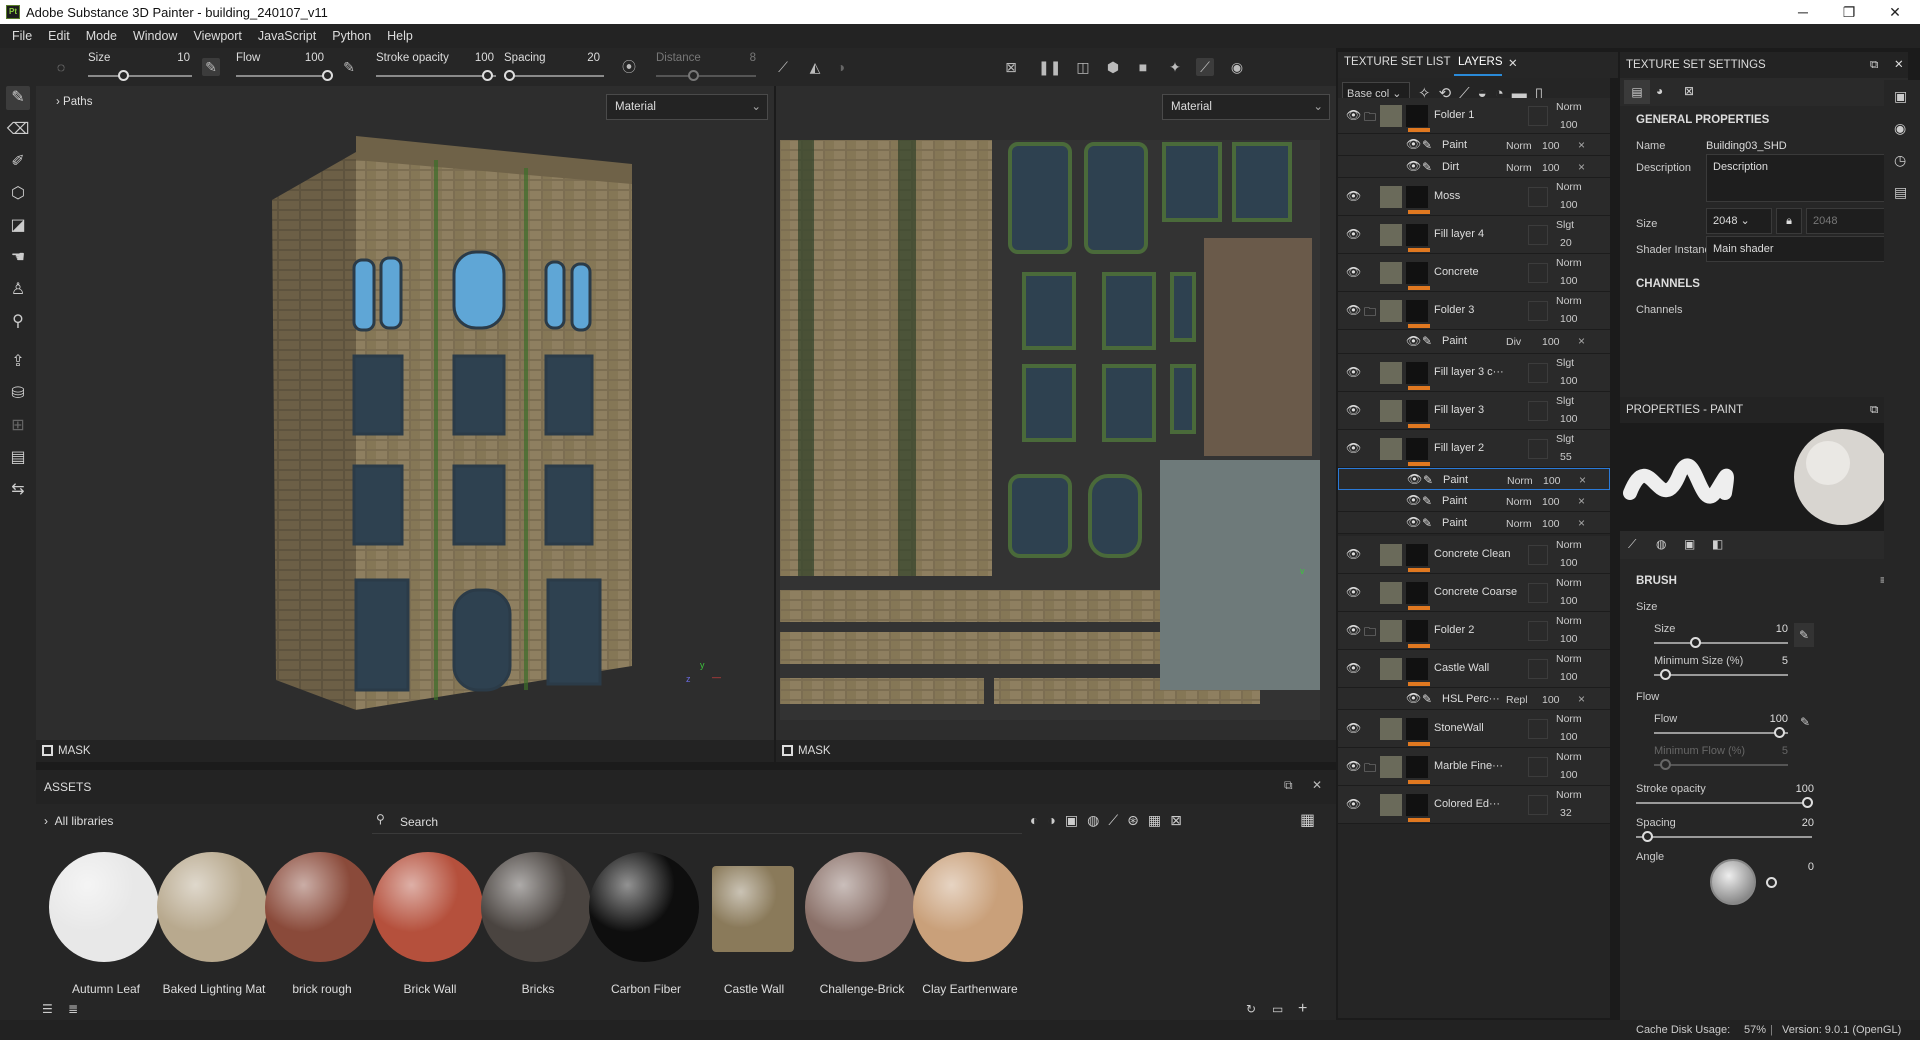  Describe the element at coordinates (1724, 837) in the screenshot. I see `spacing-slider` at that location.